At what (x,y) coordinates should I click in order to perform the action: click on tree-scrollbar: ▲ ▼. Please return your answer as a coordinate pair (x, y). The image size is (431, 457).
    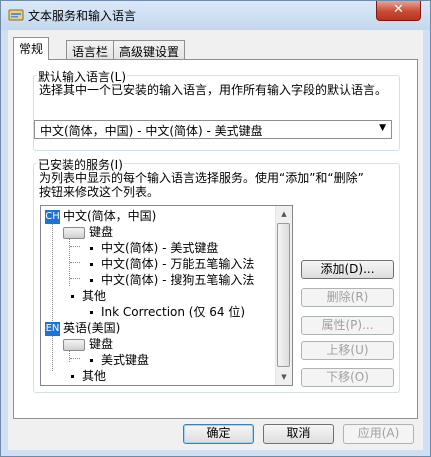
    Looking at the image, I should click on (283, 295).